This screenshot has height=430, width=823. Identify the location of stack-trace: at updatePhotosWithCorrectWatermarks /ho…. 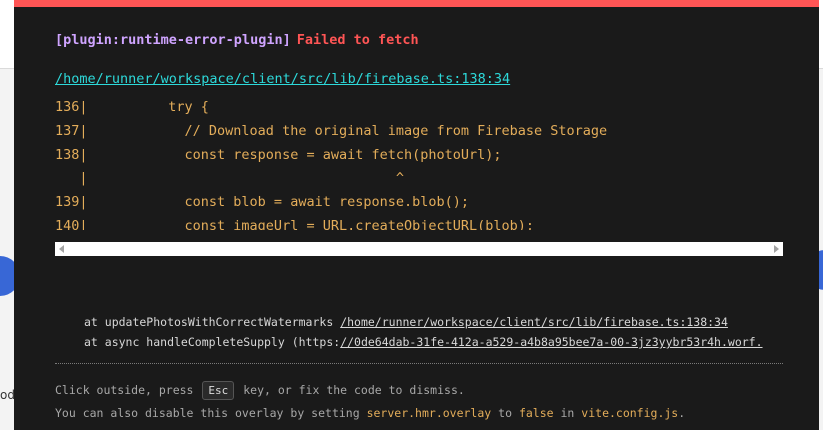
(434, 332).